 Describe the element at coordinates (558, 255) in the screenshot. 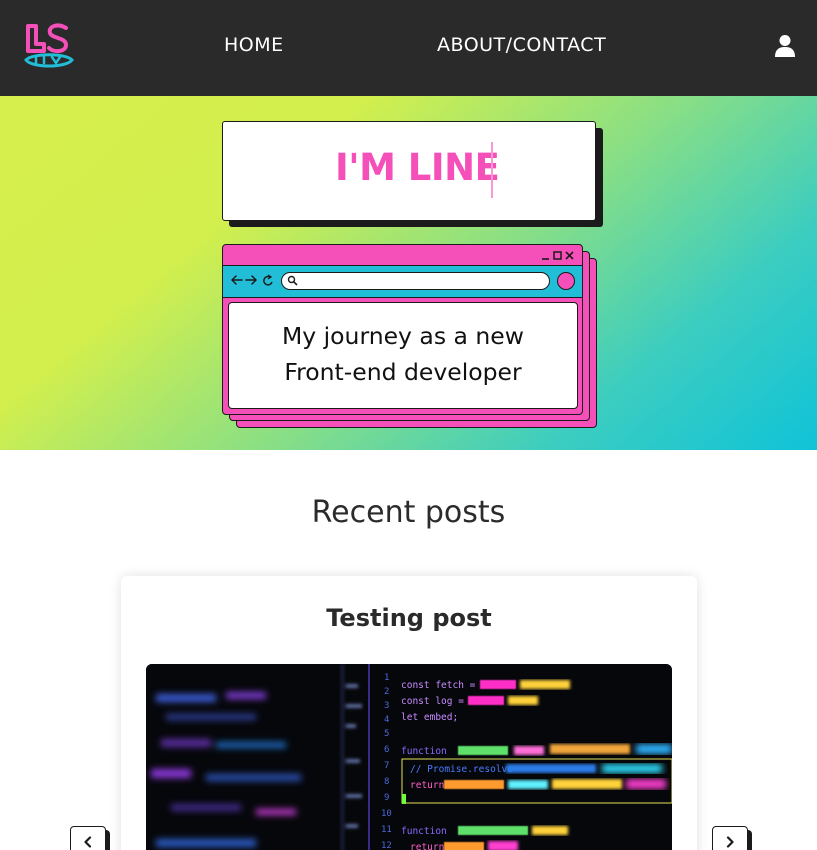

I see `window-controls-icon` at that location.